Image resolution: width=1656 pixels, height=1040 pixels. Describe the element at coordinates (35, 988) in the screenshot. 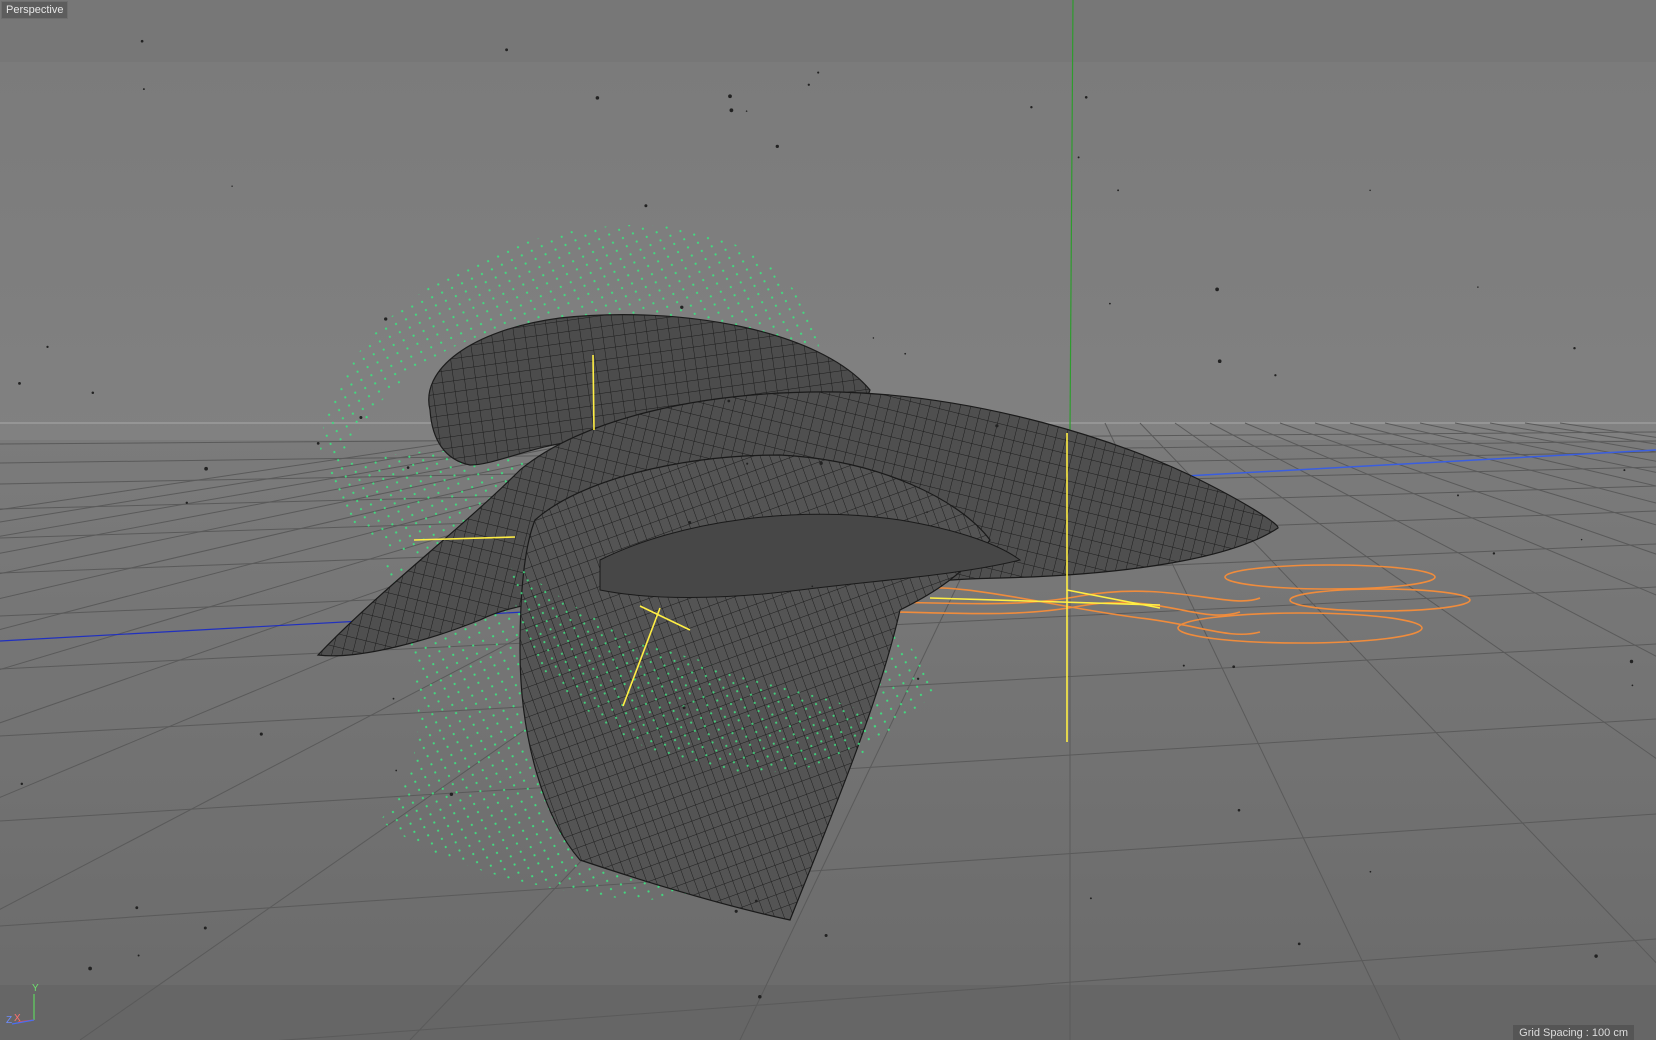

I see `axis-y-label: Y` at that location.